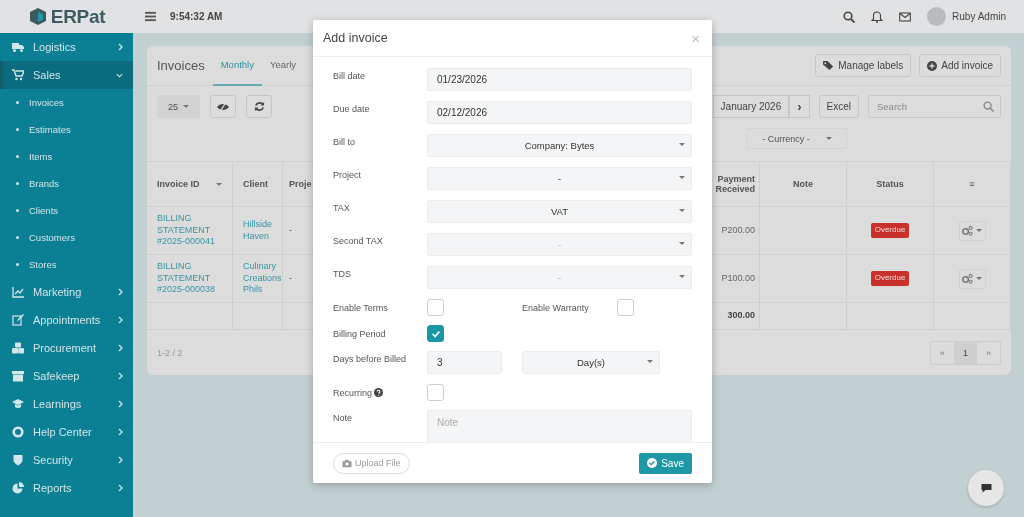 Image resolution: width=1024 pixels, height=517 pixels. I want to click on pie-chart-icon, so click(18, 488).